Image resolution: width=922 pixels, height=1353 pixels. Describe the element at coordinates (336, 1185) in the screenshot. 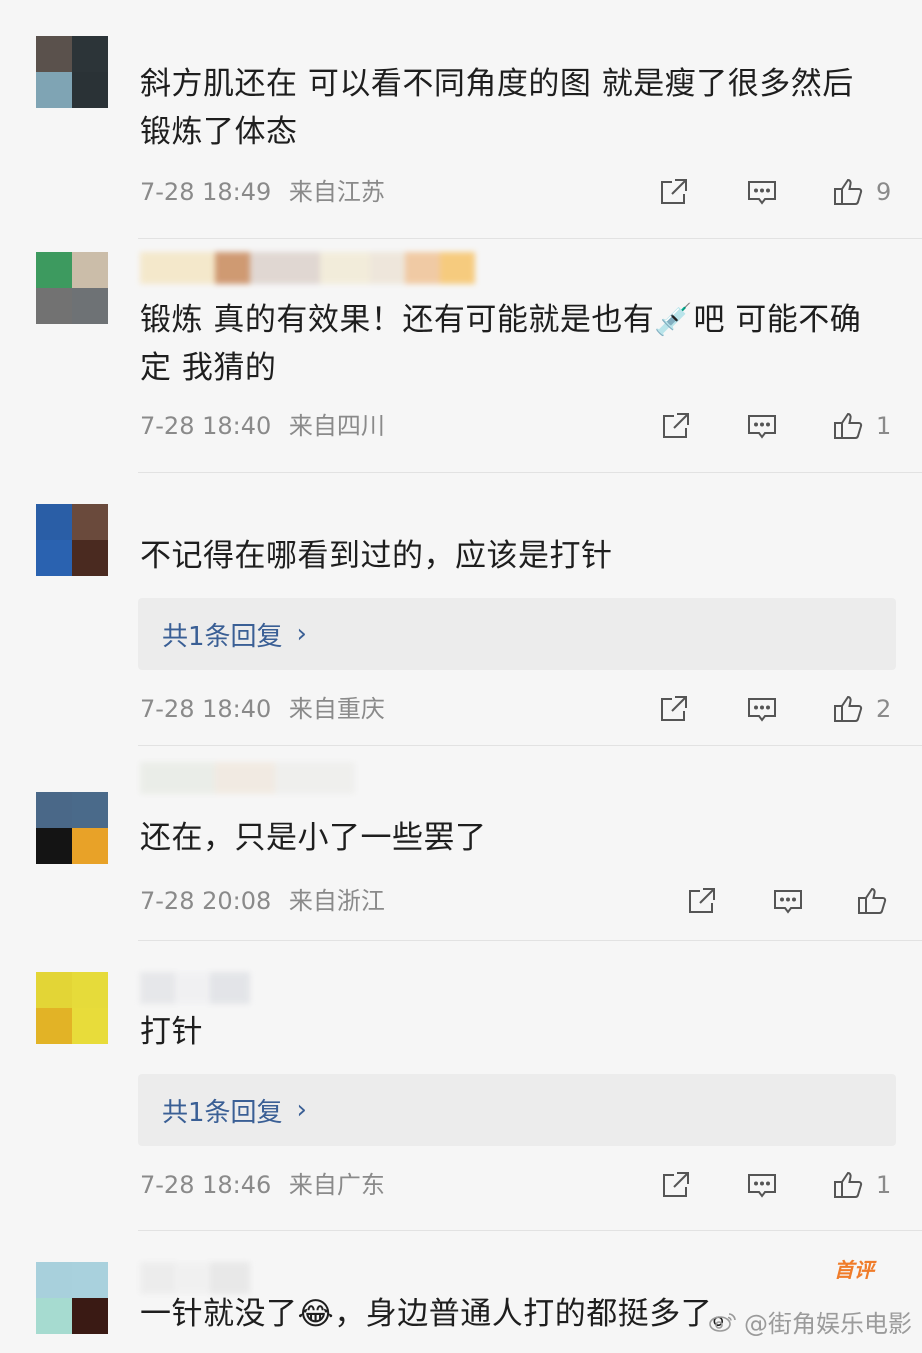

I see `comment-location: 来自广东` at that location.